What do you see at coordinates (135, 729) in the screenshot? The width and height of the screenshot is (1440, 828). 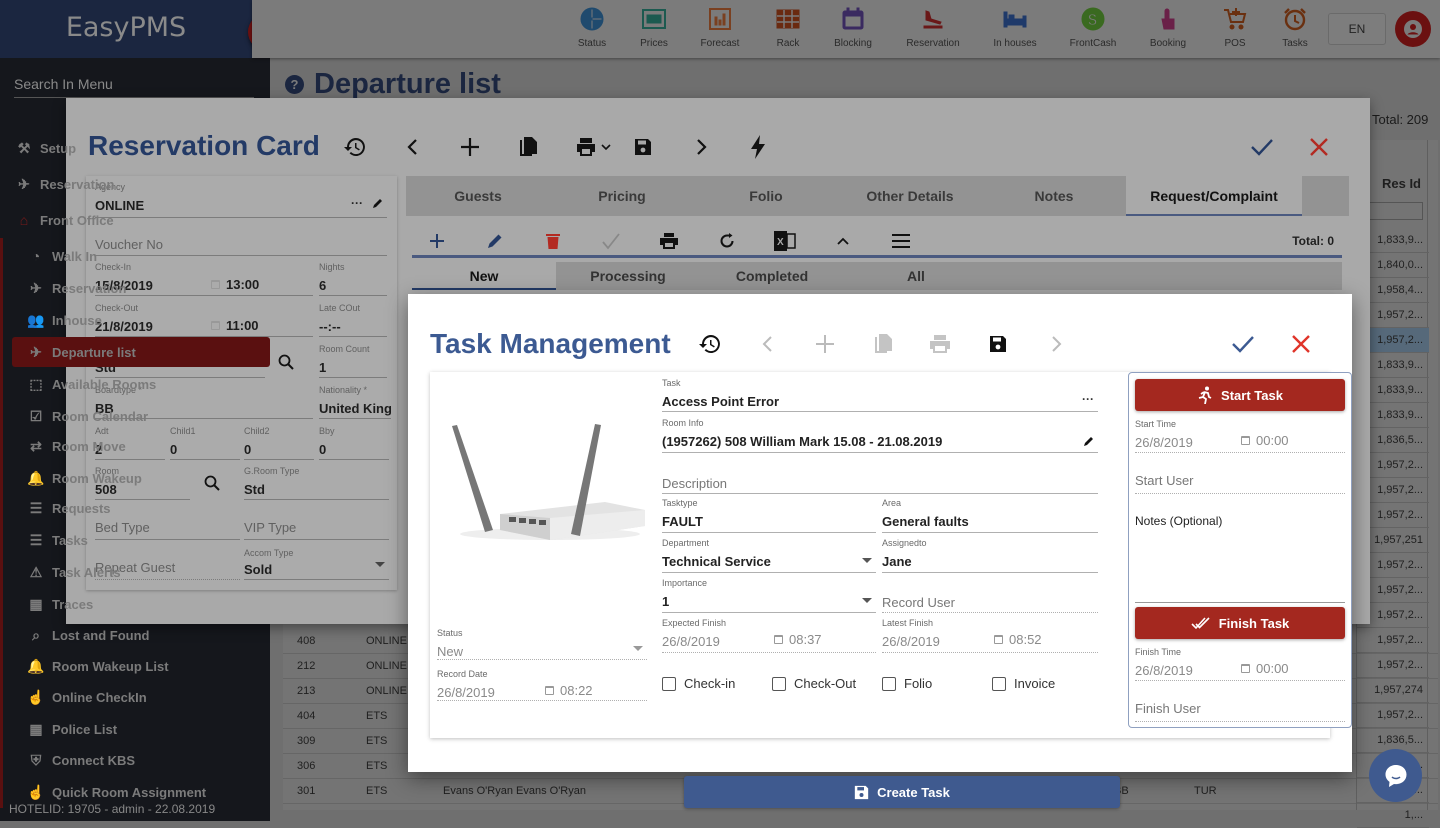 I see `sidebar-item: ▦ Police List` at bounding box center [135, 729].